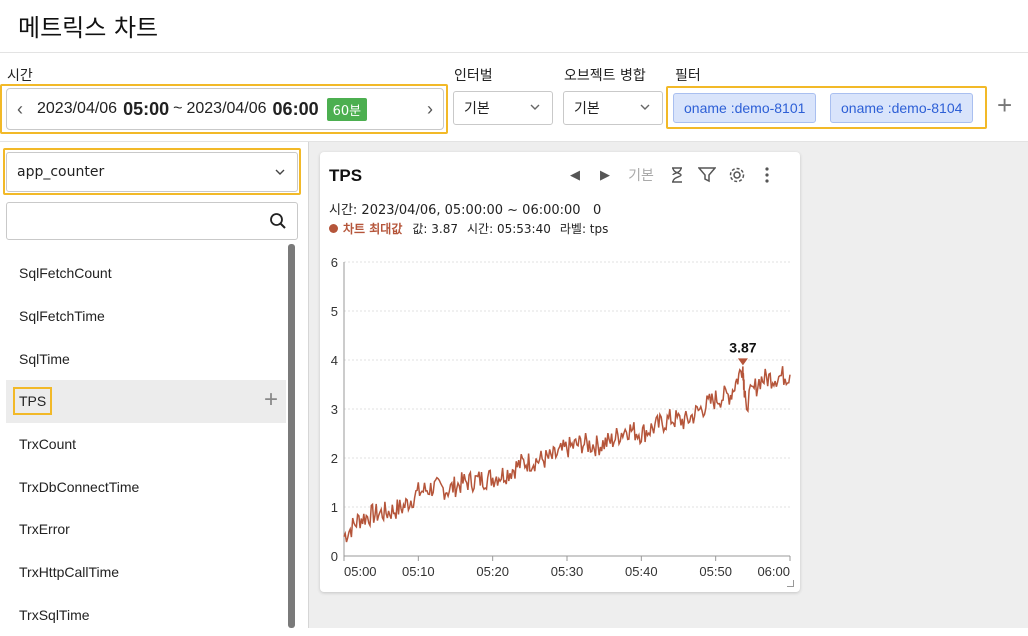 The image size is (1028, 636). What do you see at coordinates (372, 228) in the screenshot?
I see `max-label: 차트 최대값` at bounding box center [372, 228].